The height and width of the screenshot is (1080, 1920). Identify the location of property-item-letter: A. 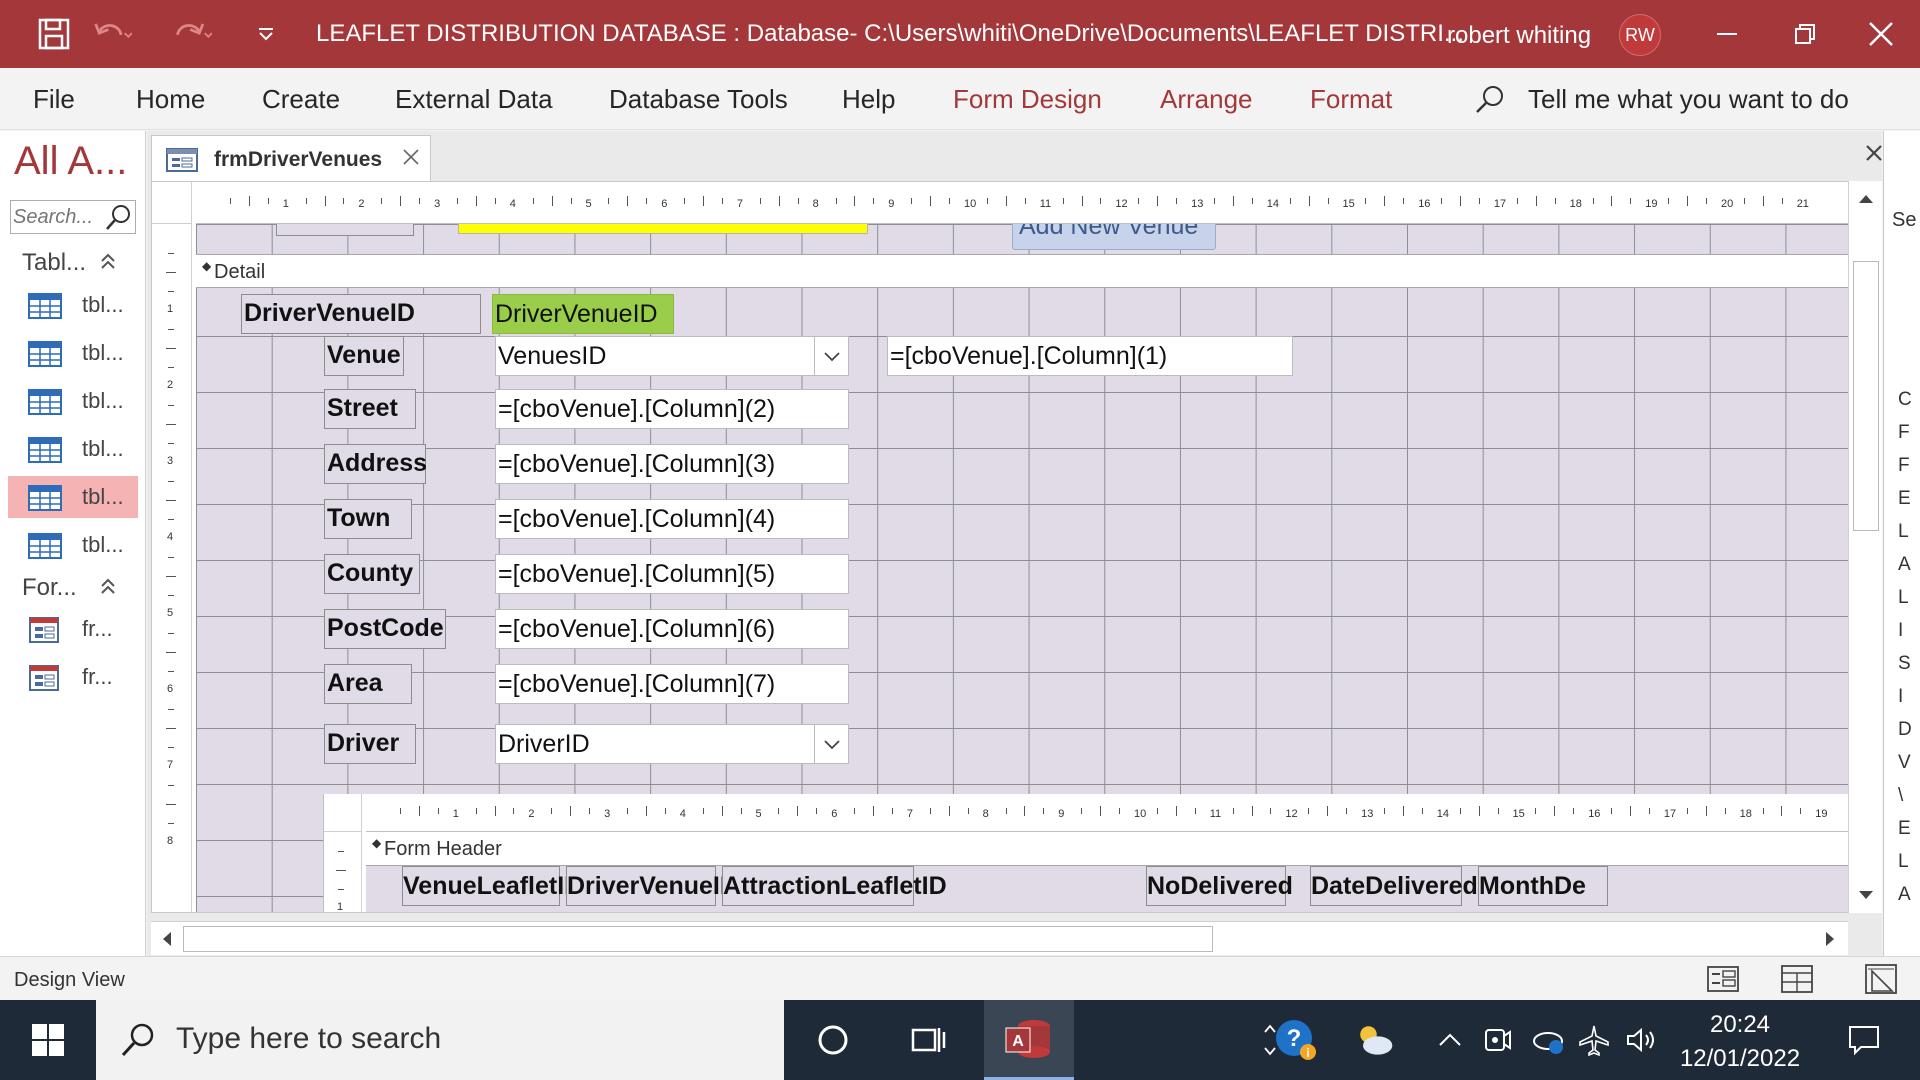
(1904, 565).